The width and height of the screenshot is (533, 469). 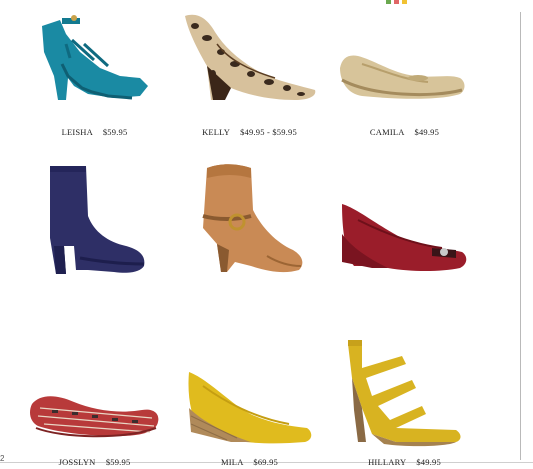 I want to click on right-divider, so click(x=520, y=236).